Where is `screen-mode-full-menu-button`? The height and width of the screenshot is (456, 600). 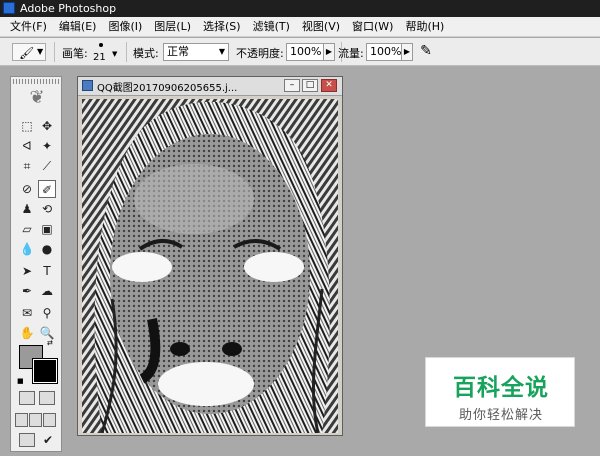 screen-mode-full-menu-button is located at coordinates (35, 420).